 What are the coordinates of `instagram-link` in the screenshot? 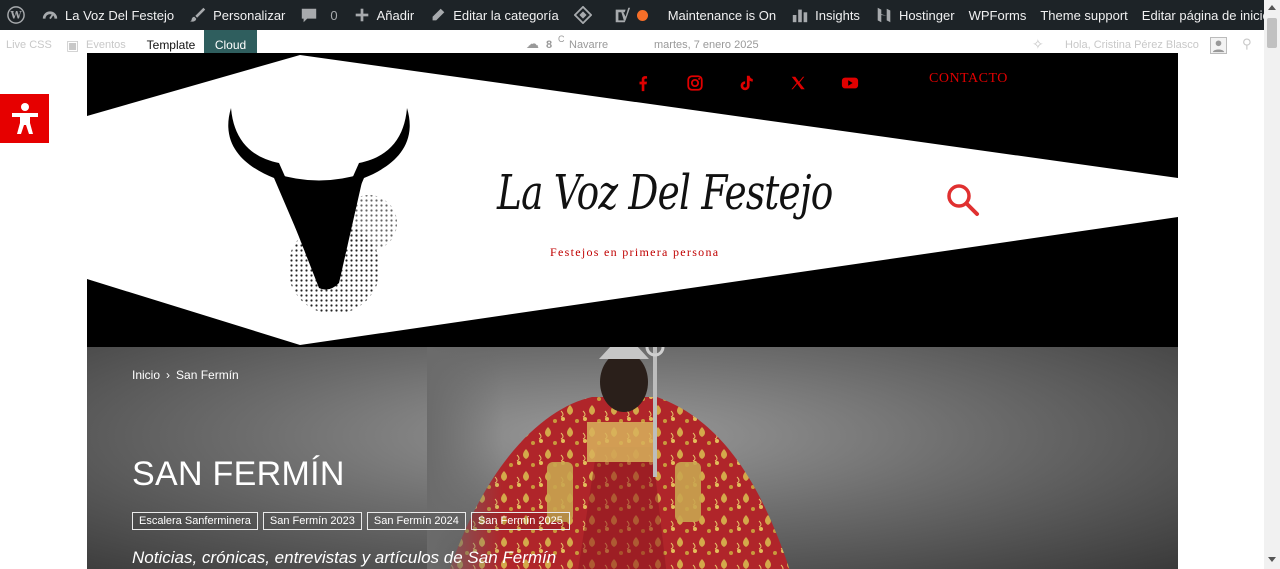 It's located at (695, 83).